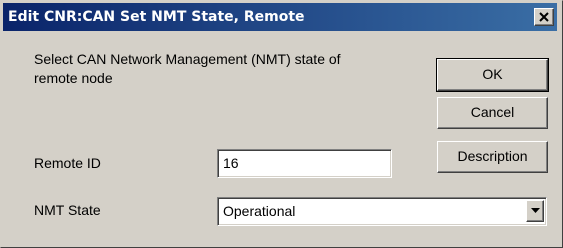 The image size is (563, 248). I want to click on title-bar: Edit CNR:CAN Set NMT State, Remote, so click(280, 17).